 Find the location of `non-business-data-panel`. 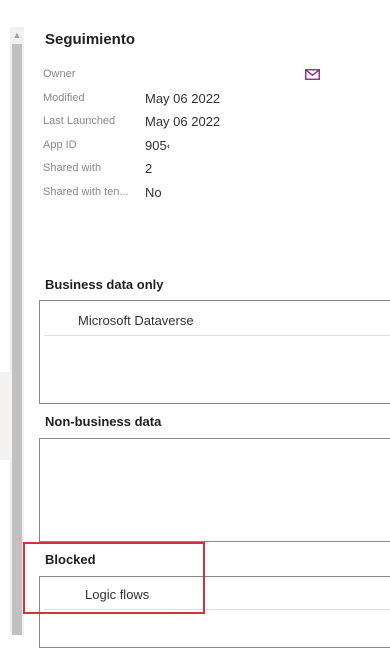

non-business-data-panel is located at coordinates (214, 490).